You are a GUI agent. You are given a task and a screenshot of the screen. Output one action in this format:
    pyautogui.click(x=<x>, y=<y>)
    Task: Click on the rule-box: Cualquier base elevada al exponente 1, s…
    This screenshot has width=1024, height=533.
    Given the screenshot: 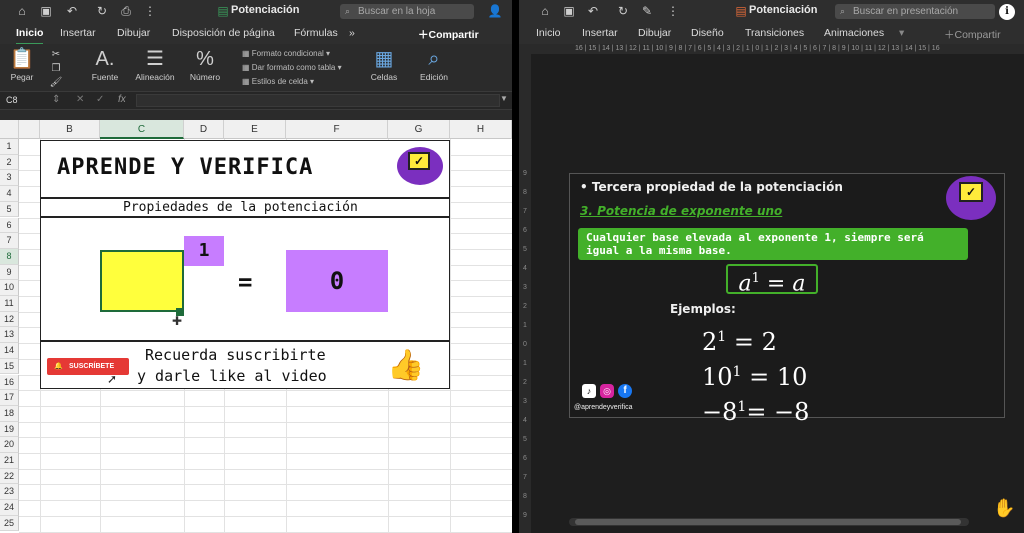 What is the action you would take?
    pyautogui.click(x=773, y=244)
    